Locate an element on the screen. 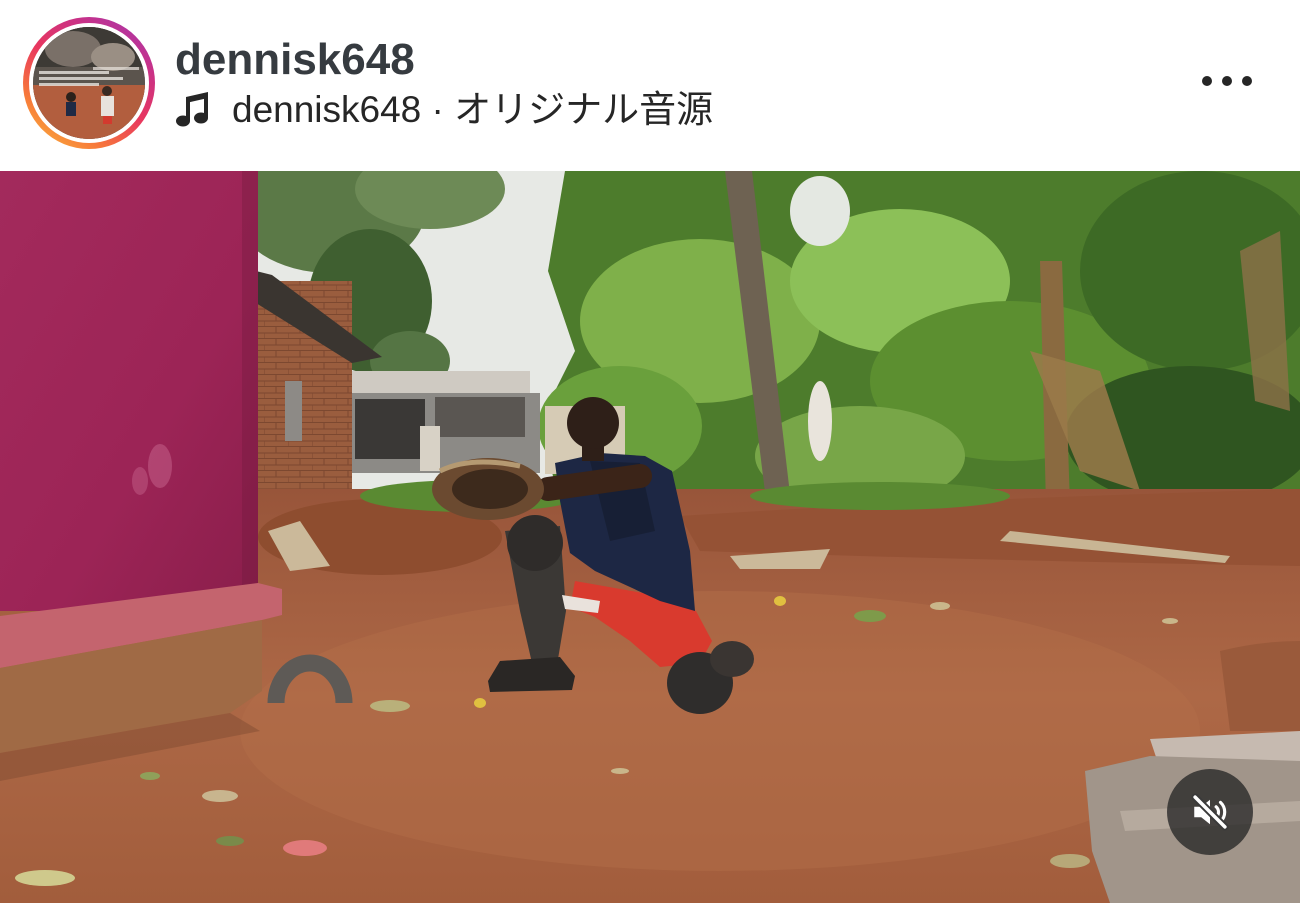 The image size is (1300, 920). avatar is located at coordinates (89, 83).